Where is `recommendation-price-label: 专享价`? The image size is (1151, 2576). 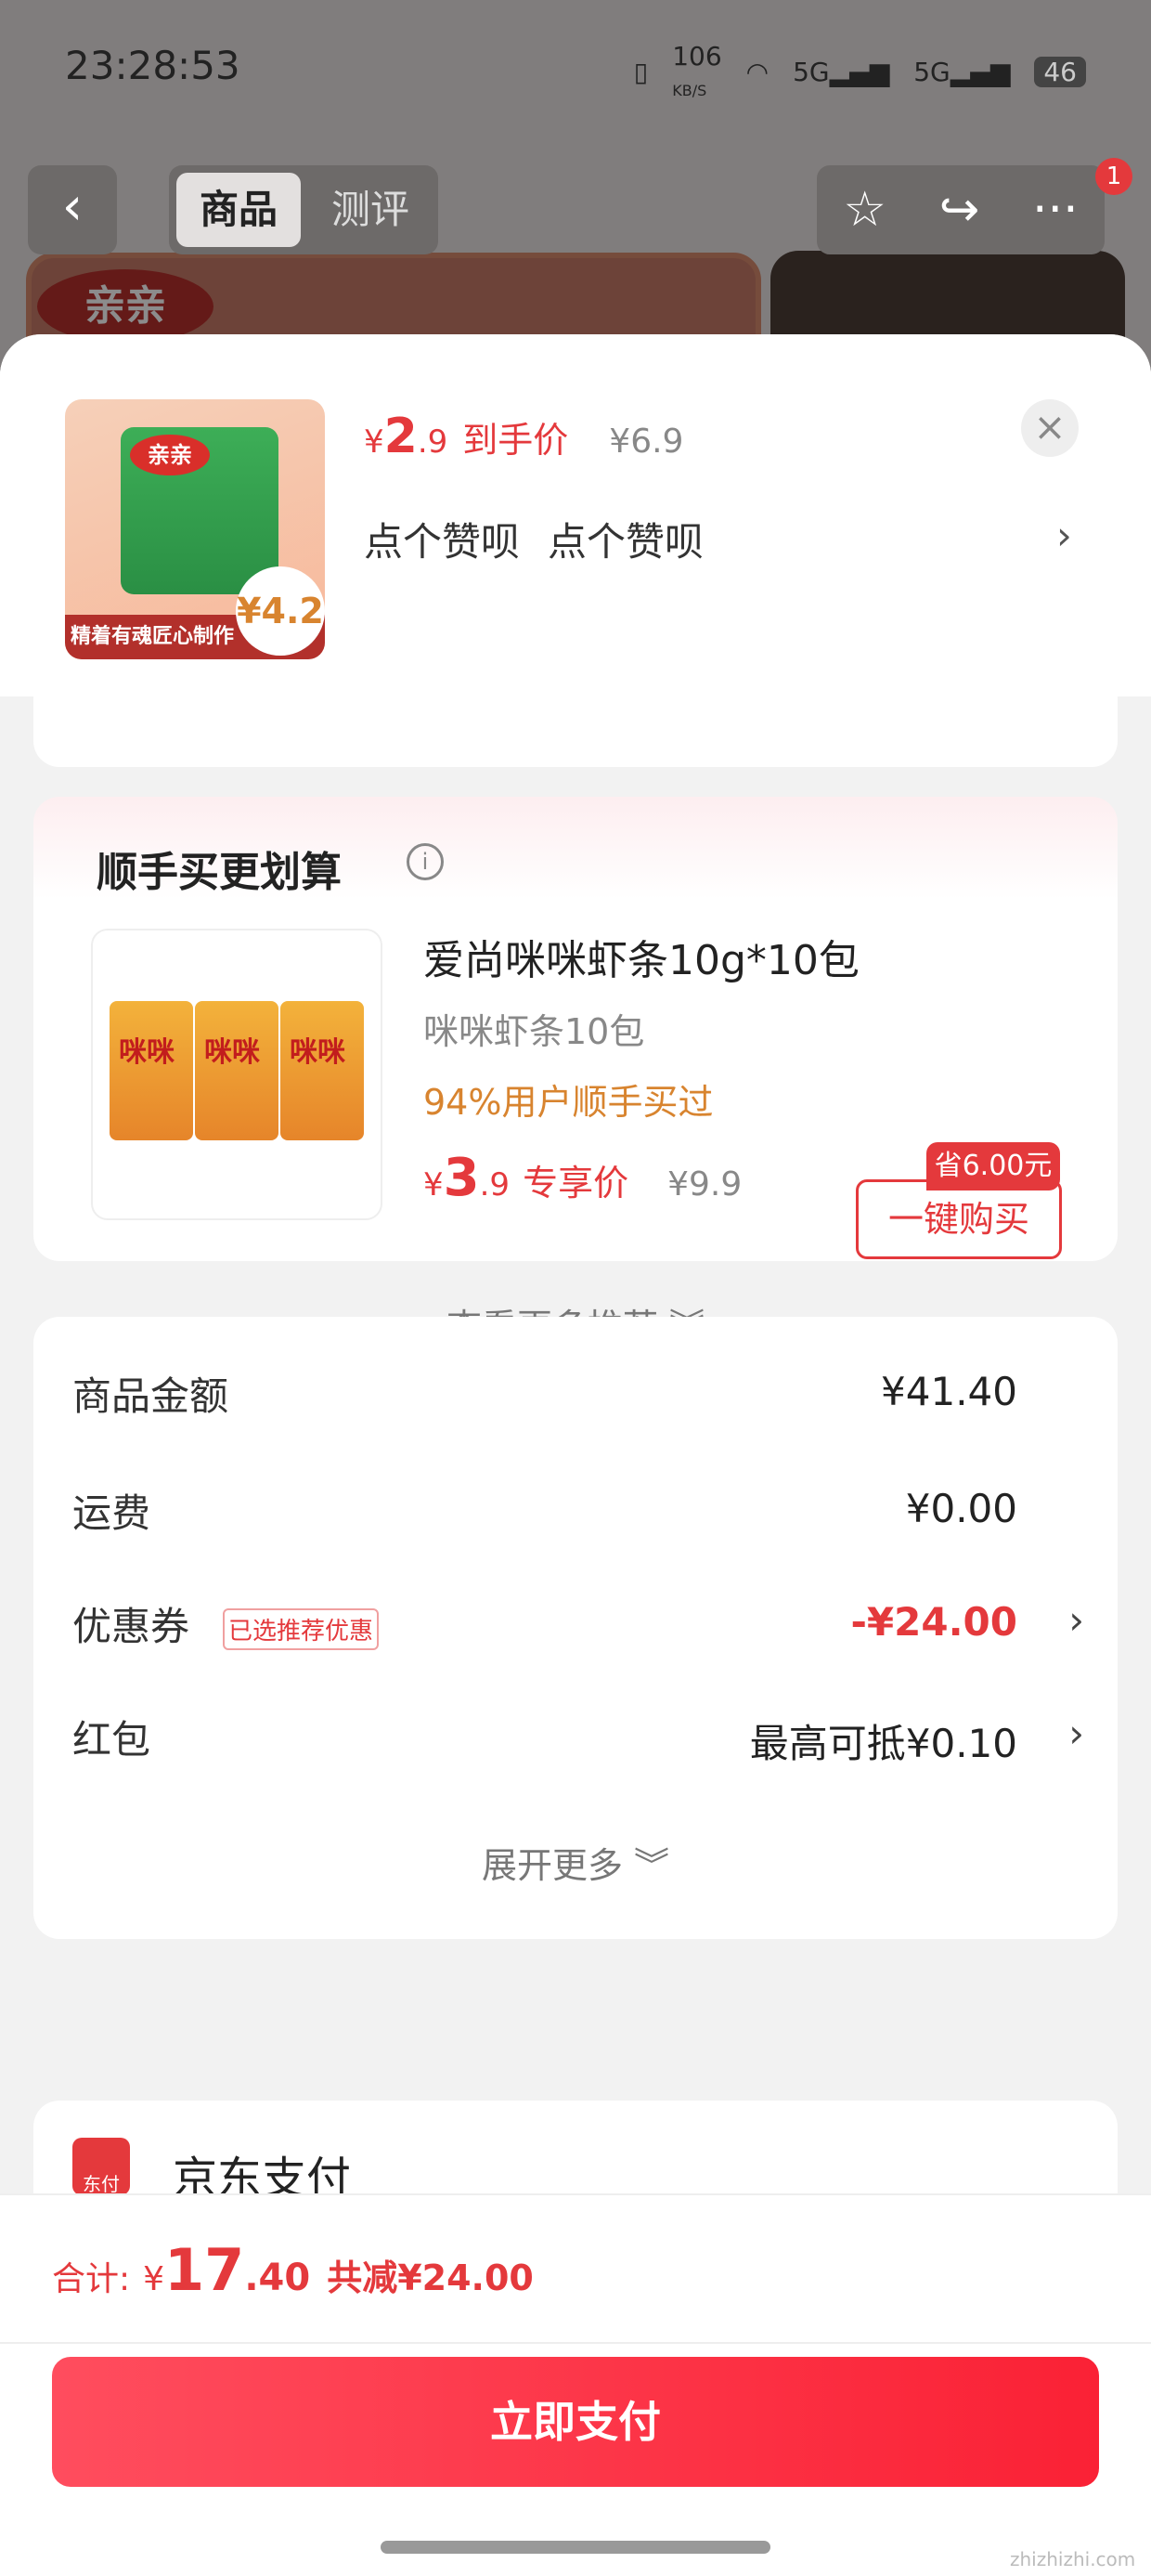 recommendation-price-label: 专享价 is located at coordinates (576, 1183).